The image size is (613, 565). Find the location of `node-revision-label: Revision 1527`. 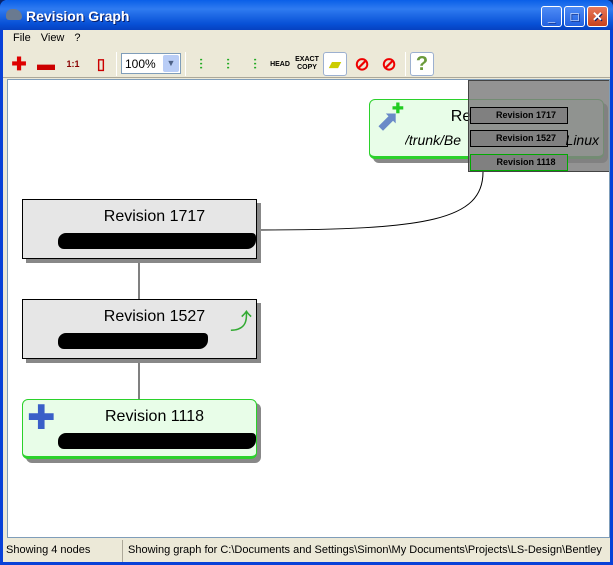

node-revision-label: Revision 1527 is located at coordinates (154, 316).